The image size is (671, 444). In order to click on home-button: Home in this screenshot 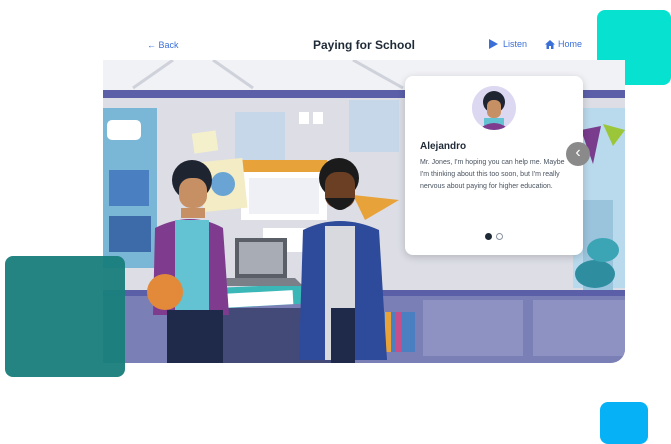, I will do `click(563, 44)`.